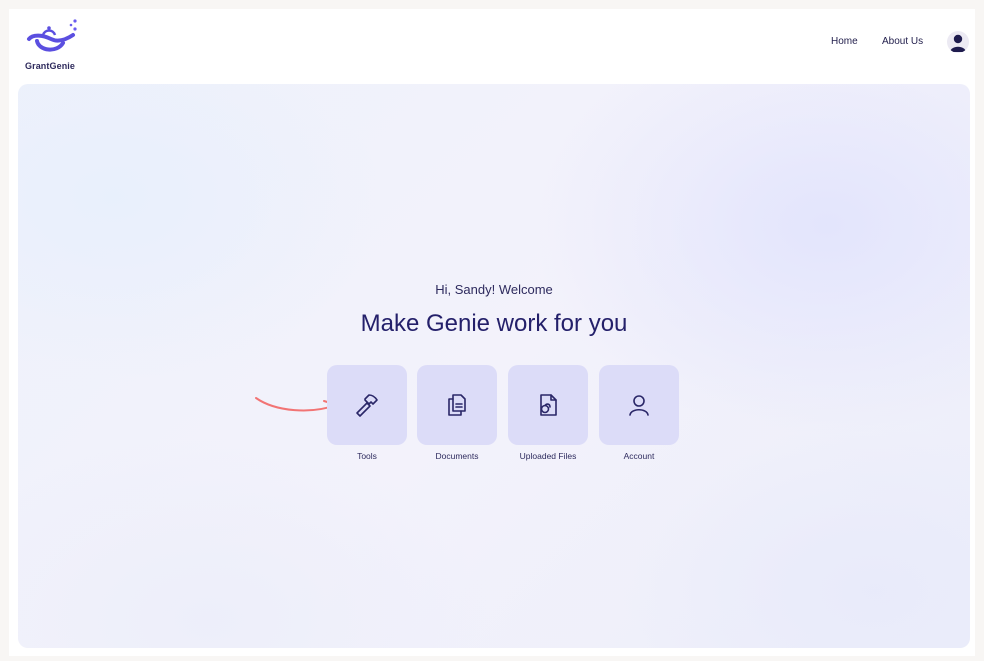 The height and width of the screenshot is (661, 984). I want to click on tools-tile-label: Tools, so click(367, 456).